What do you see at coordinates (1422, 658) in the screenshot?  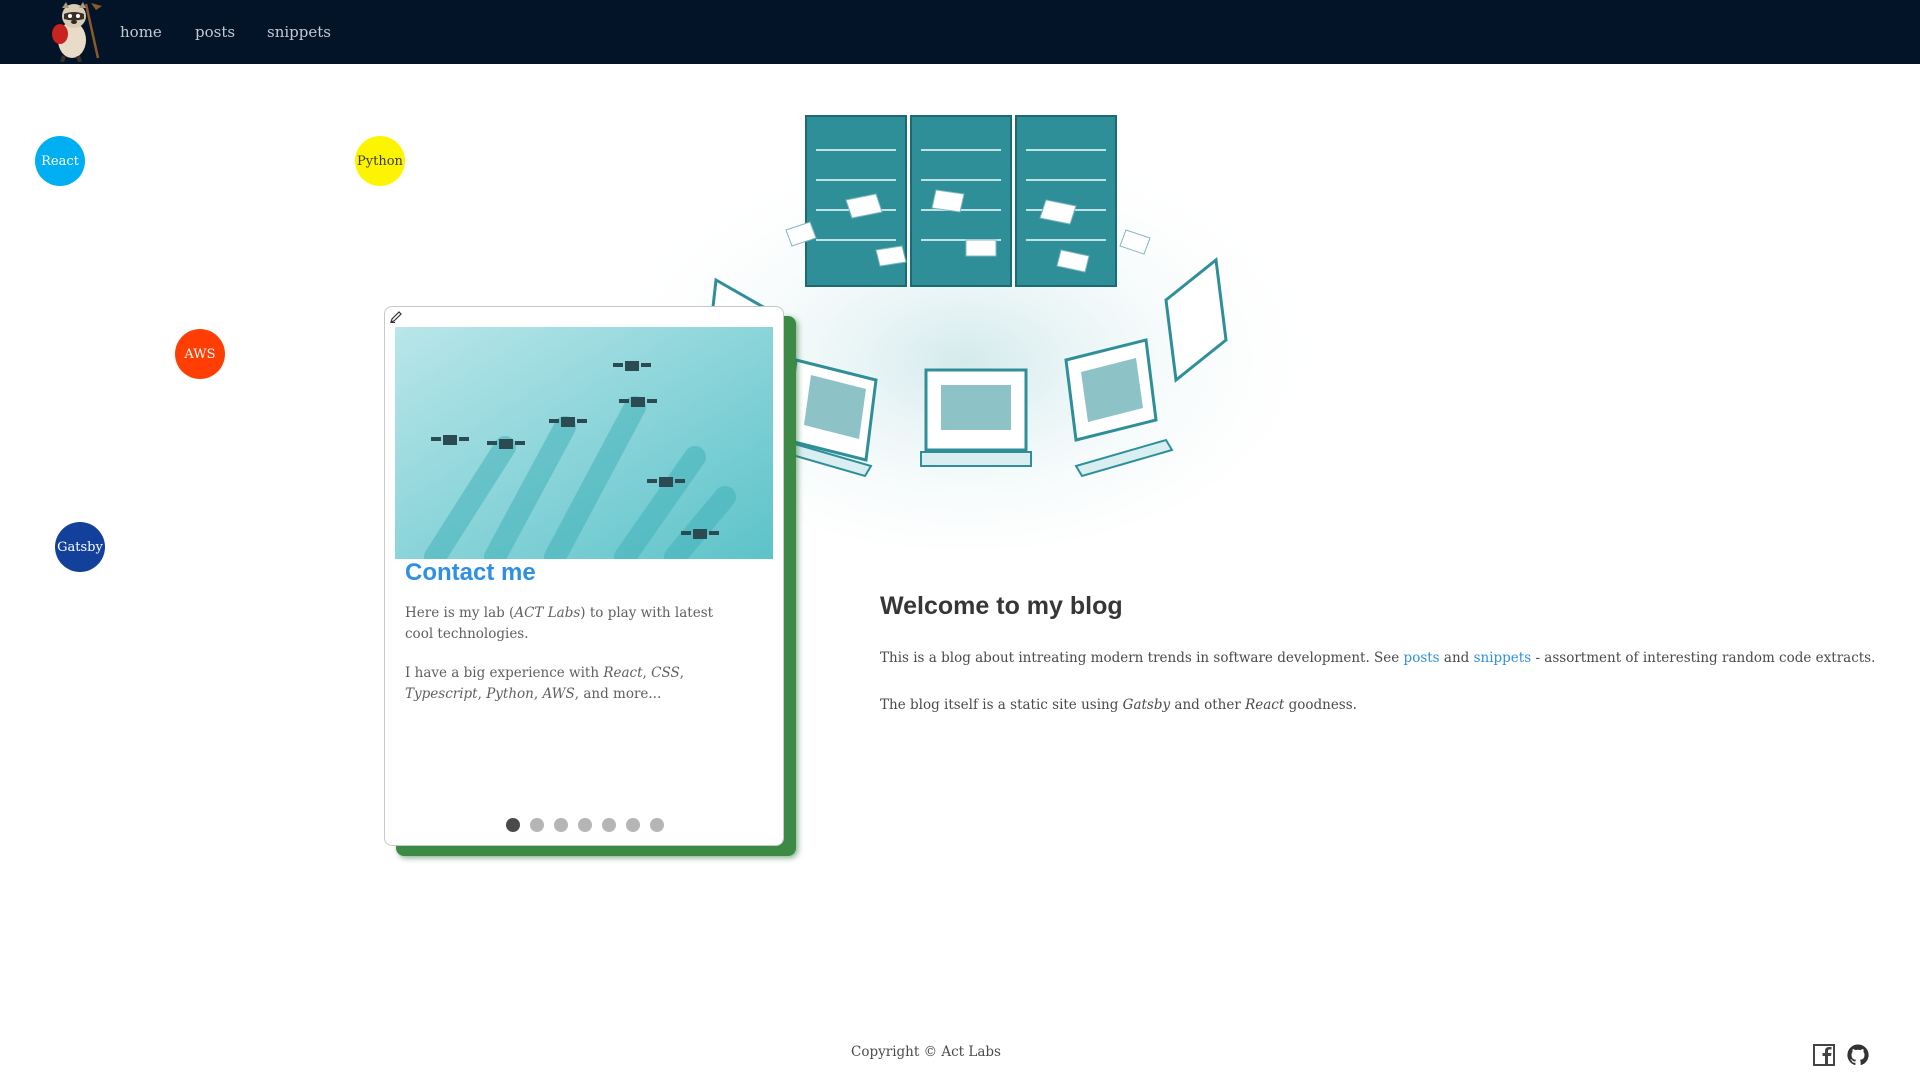 I see `posts-link: posts` at bounding box center [1422, 658].